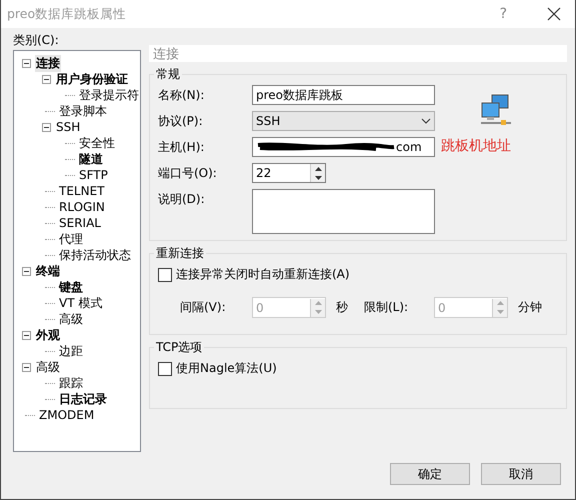  What do you see at coordinates (71, 287) in the screenshot?
I see `tree-item: 键盘` at bounding box center [71, 287].